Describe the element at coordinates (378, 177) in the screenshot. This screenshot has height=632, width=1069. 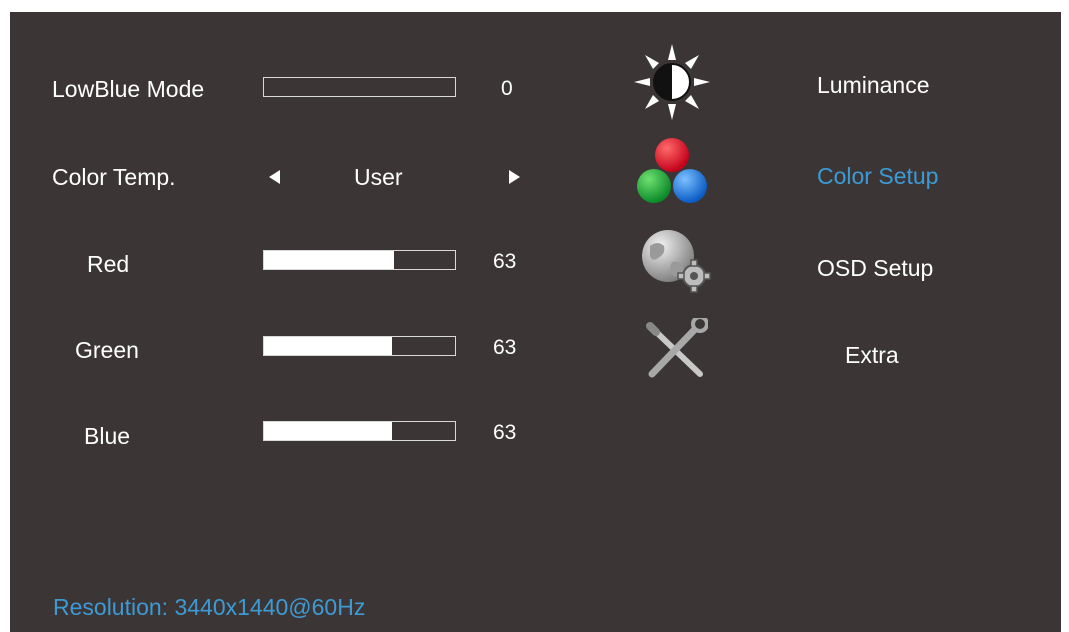
I see `color-temp-value: User` at that location.